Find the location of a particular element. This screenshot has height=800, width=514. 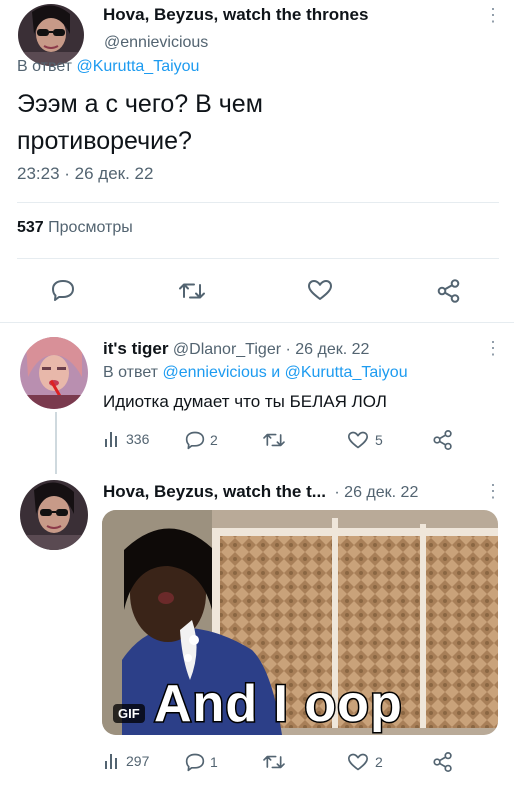

views-stat: 297 is located at coordinates (126, 761).